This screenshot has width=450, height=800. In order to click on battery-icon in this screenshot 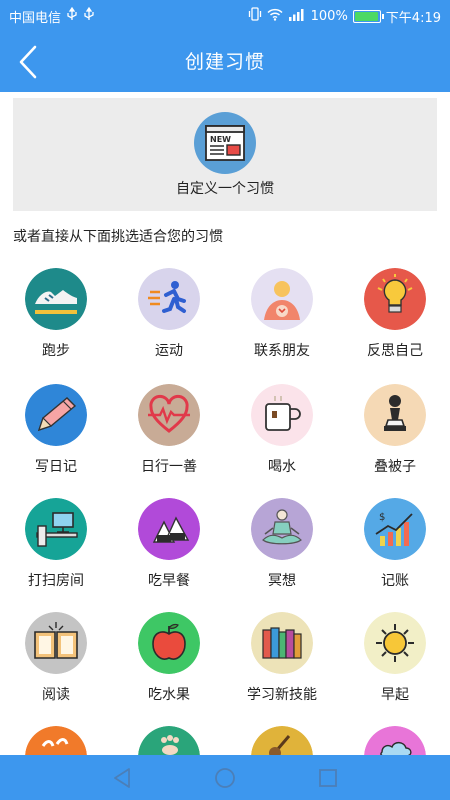, I will do `click(368, 16)`.